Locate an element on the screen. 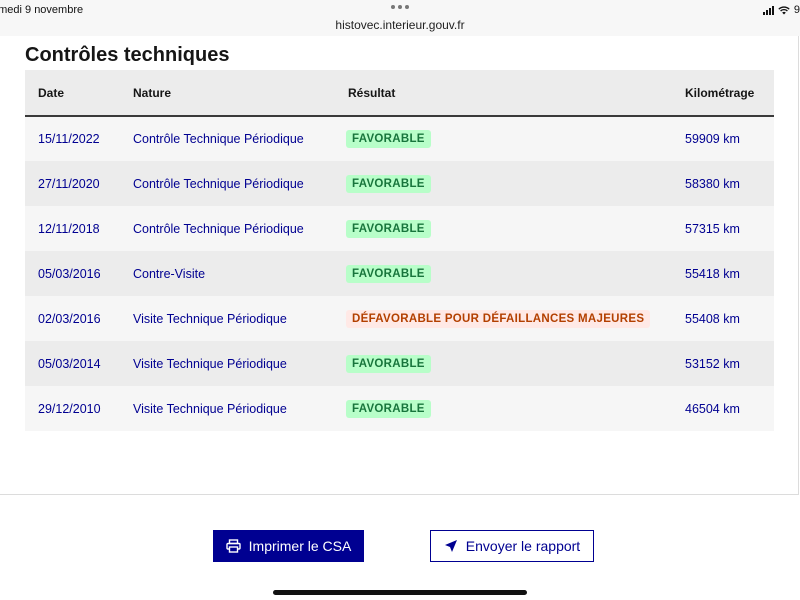 The image size is (800, 600). row-date: 02/03/2016 is located at coordinates (69, 318).